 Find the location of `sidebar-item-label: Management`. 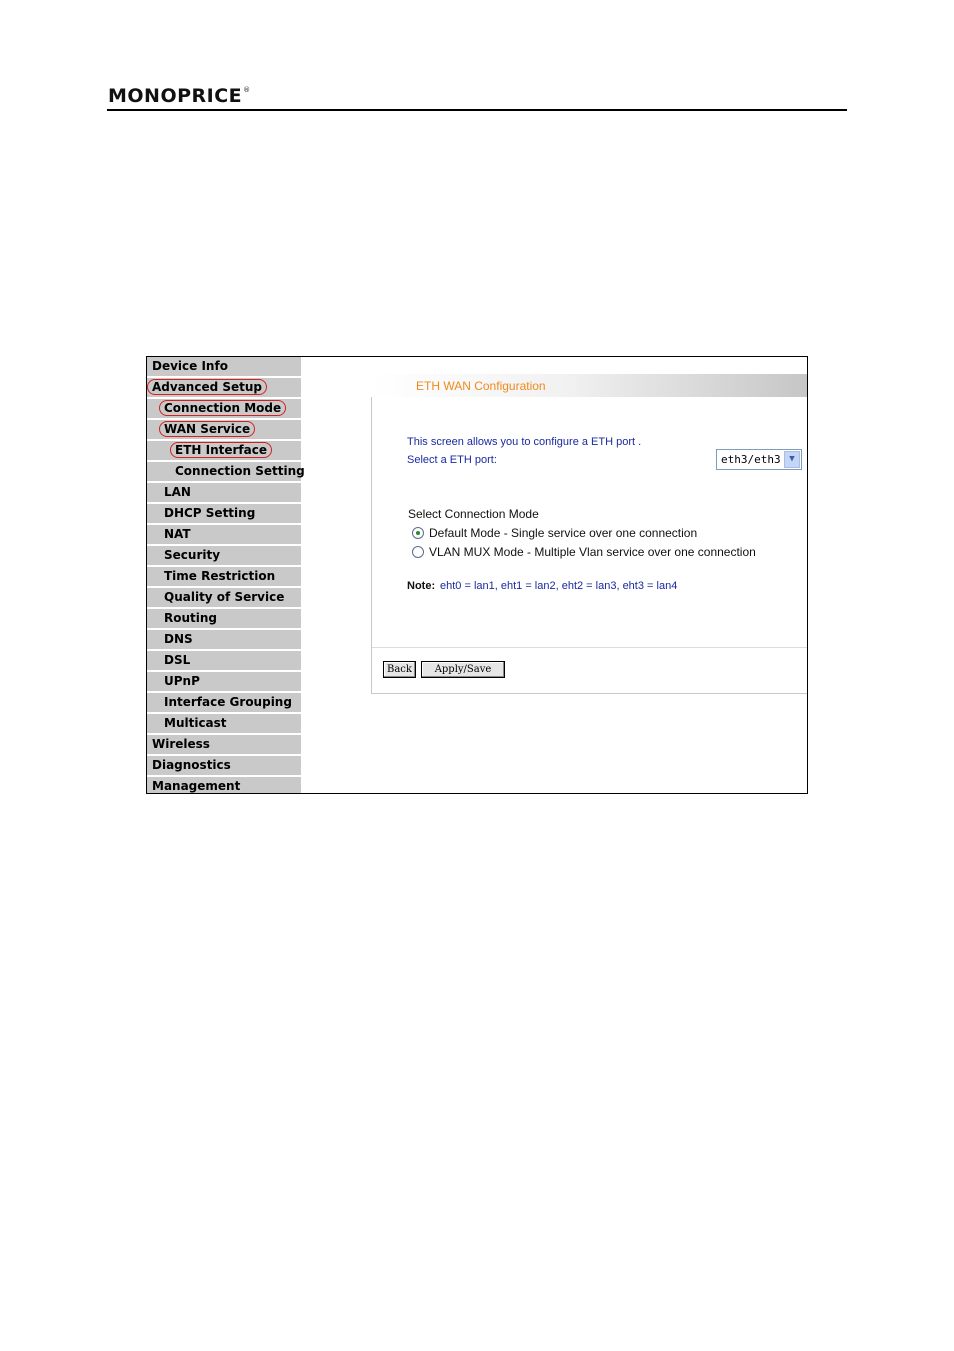

sidebar-item-label: Management is located at coordinates (196, 786).